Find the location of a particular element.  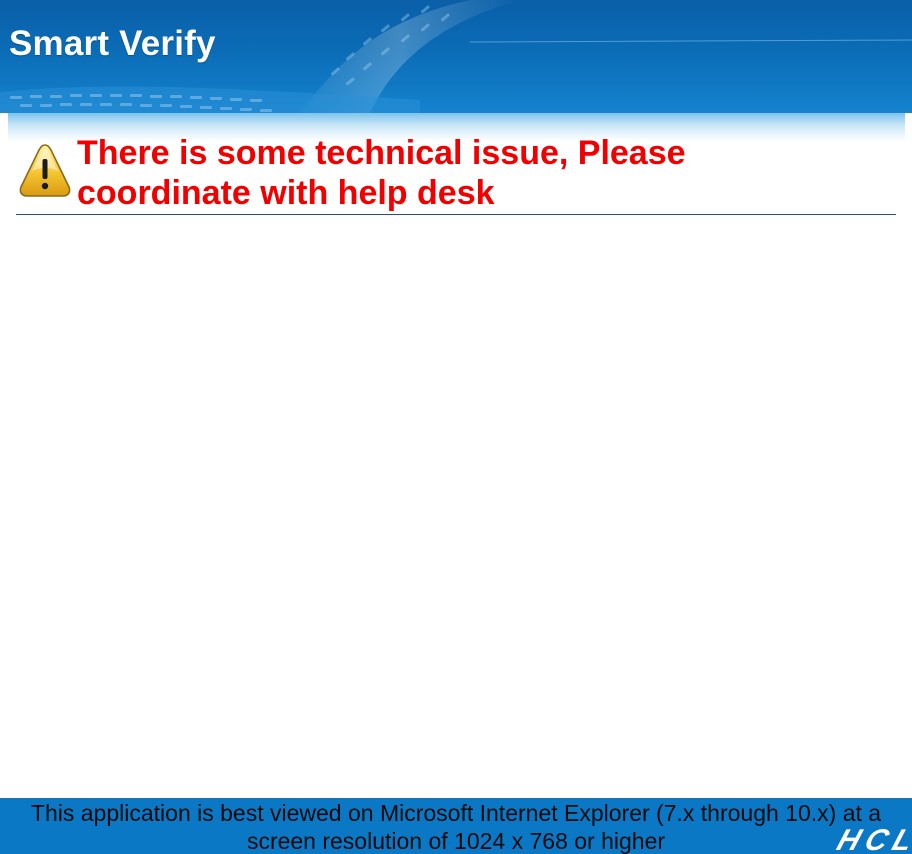

hcl-logo: HCL is located at coordinates (872, 839).